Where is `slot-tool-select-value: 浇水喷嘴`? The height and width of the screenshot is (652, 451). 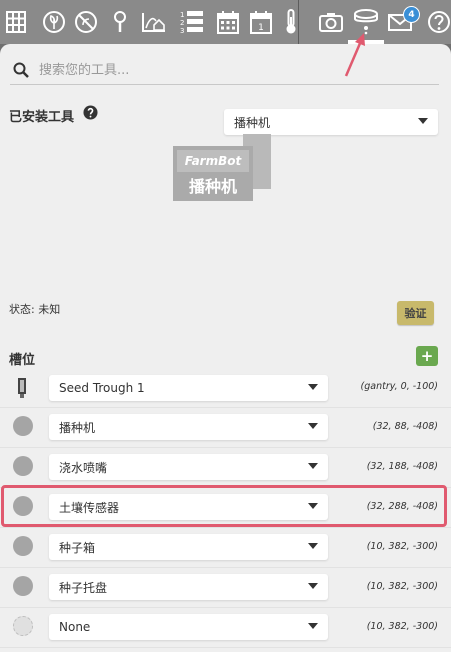
slot-tool-select-value: 浇水喷嘴 is located at coordinates (83, 467).